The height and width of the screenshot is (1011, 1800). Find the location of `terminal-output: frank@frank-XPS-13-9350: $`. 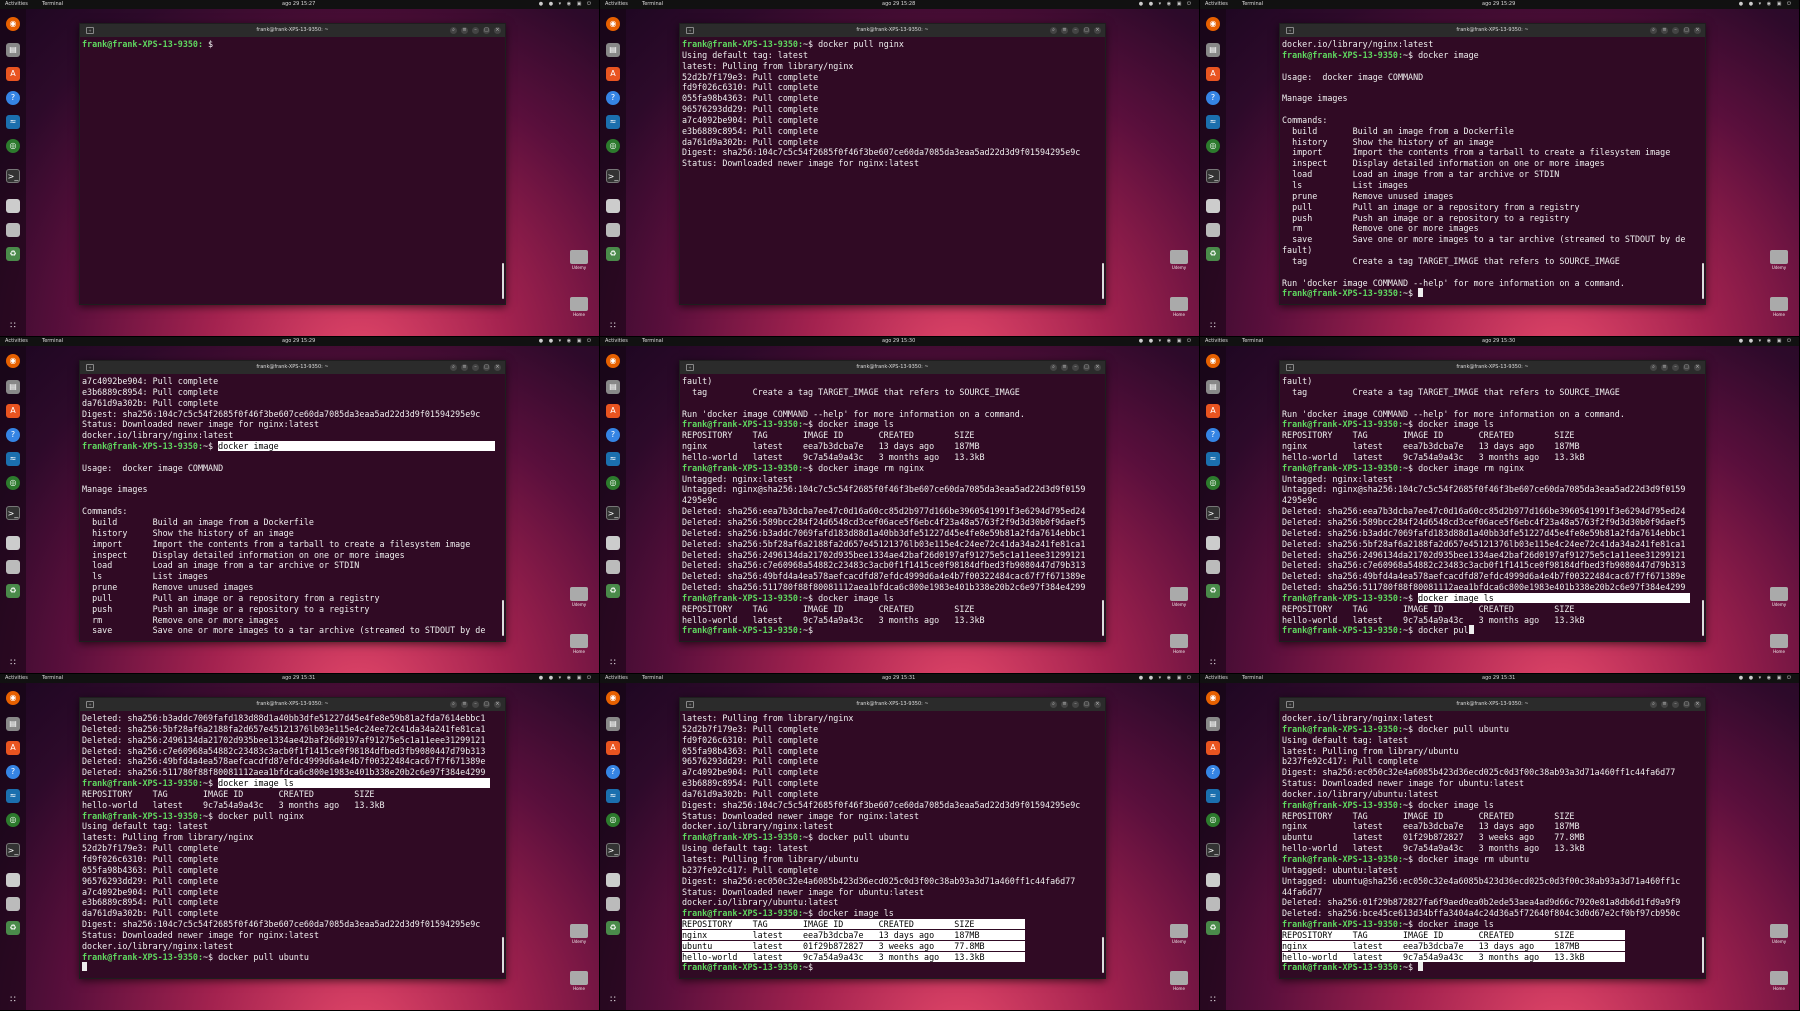

terminal-output: frank@frank-XPS-13-9350: $ is located at coordinates (292, 171).